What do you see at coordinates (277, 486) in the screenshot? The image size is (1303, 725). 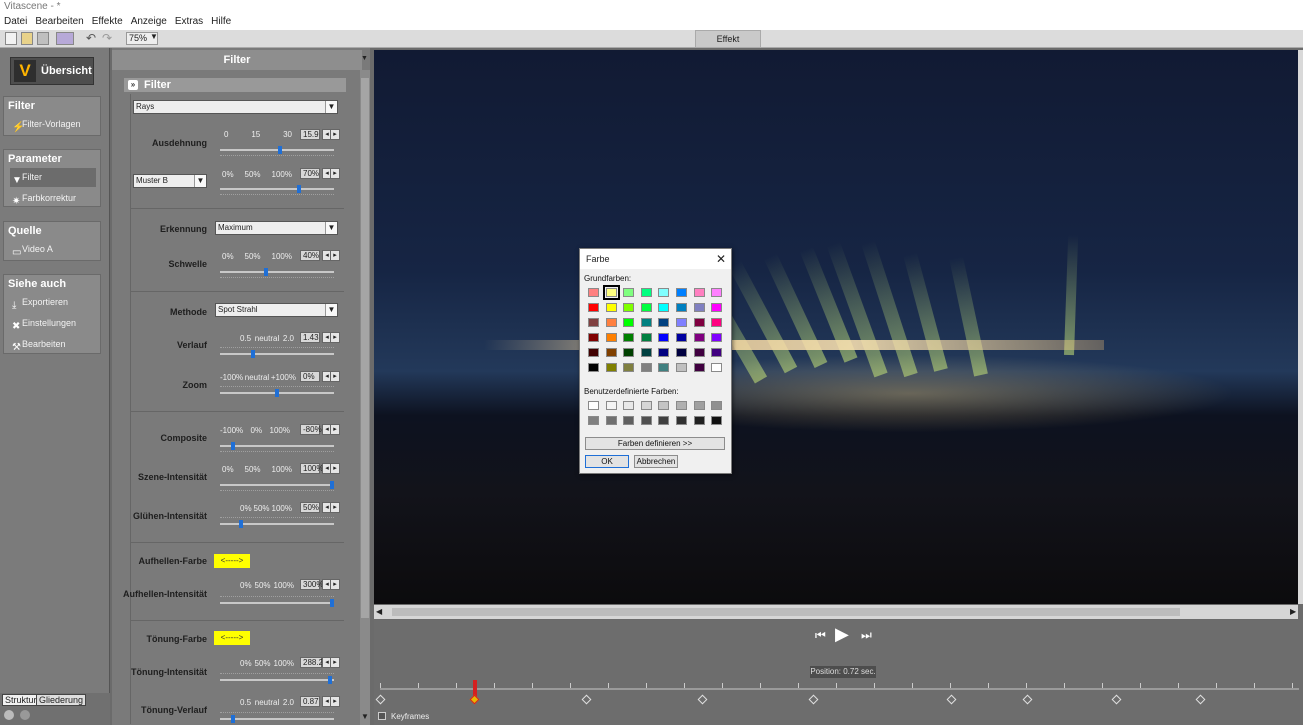 I see `scene-intensity-slider` at bounding box center [277, 486].